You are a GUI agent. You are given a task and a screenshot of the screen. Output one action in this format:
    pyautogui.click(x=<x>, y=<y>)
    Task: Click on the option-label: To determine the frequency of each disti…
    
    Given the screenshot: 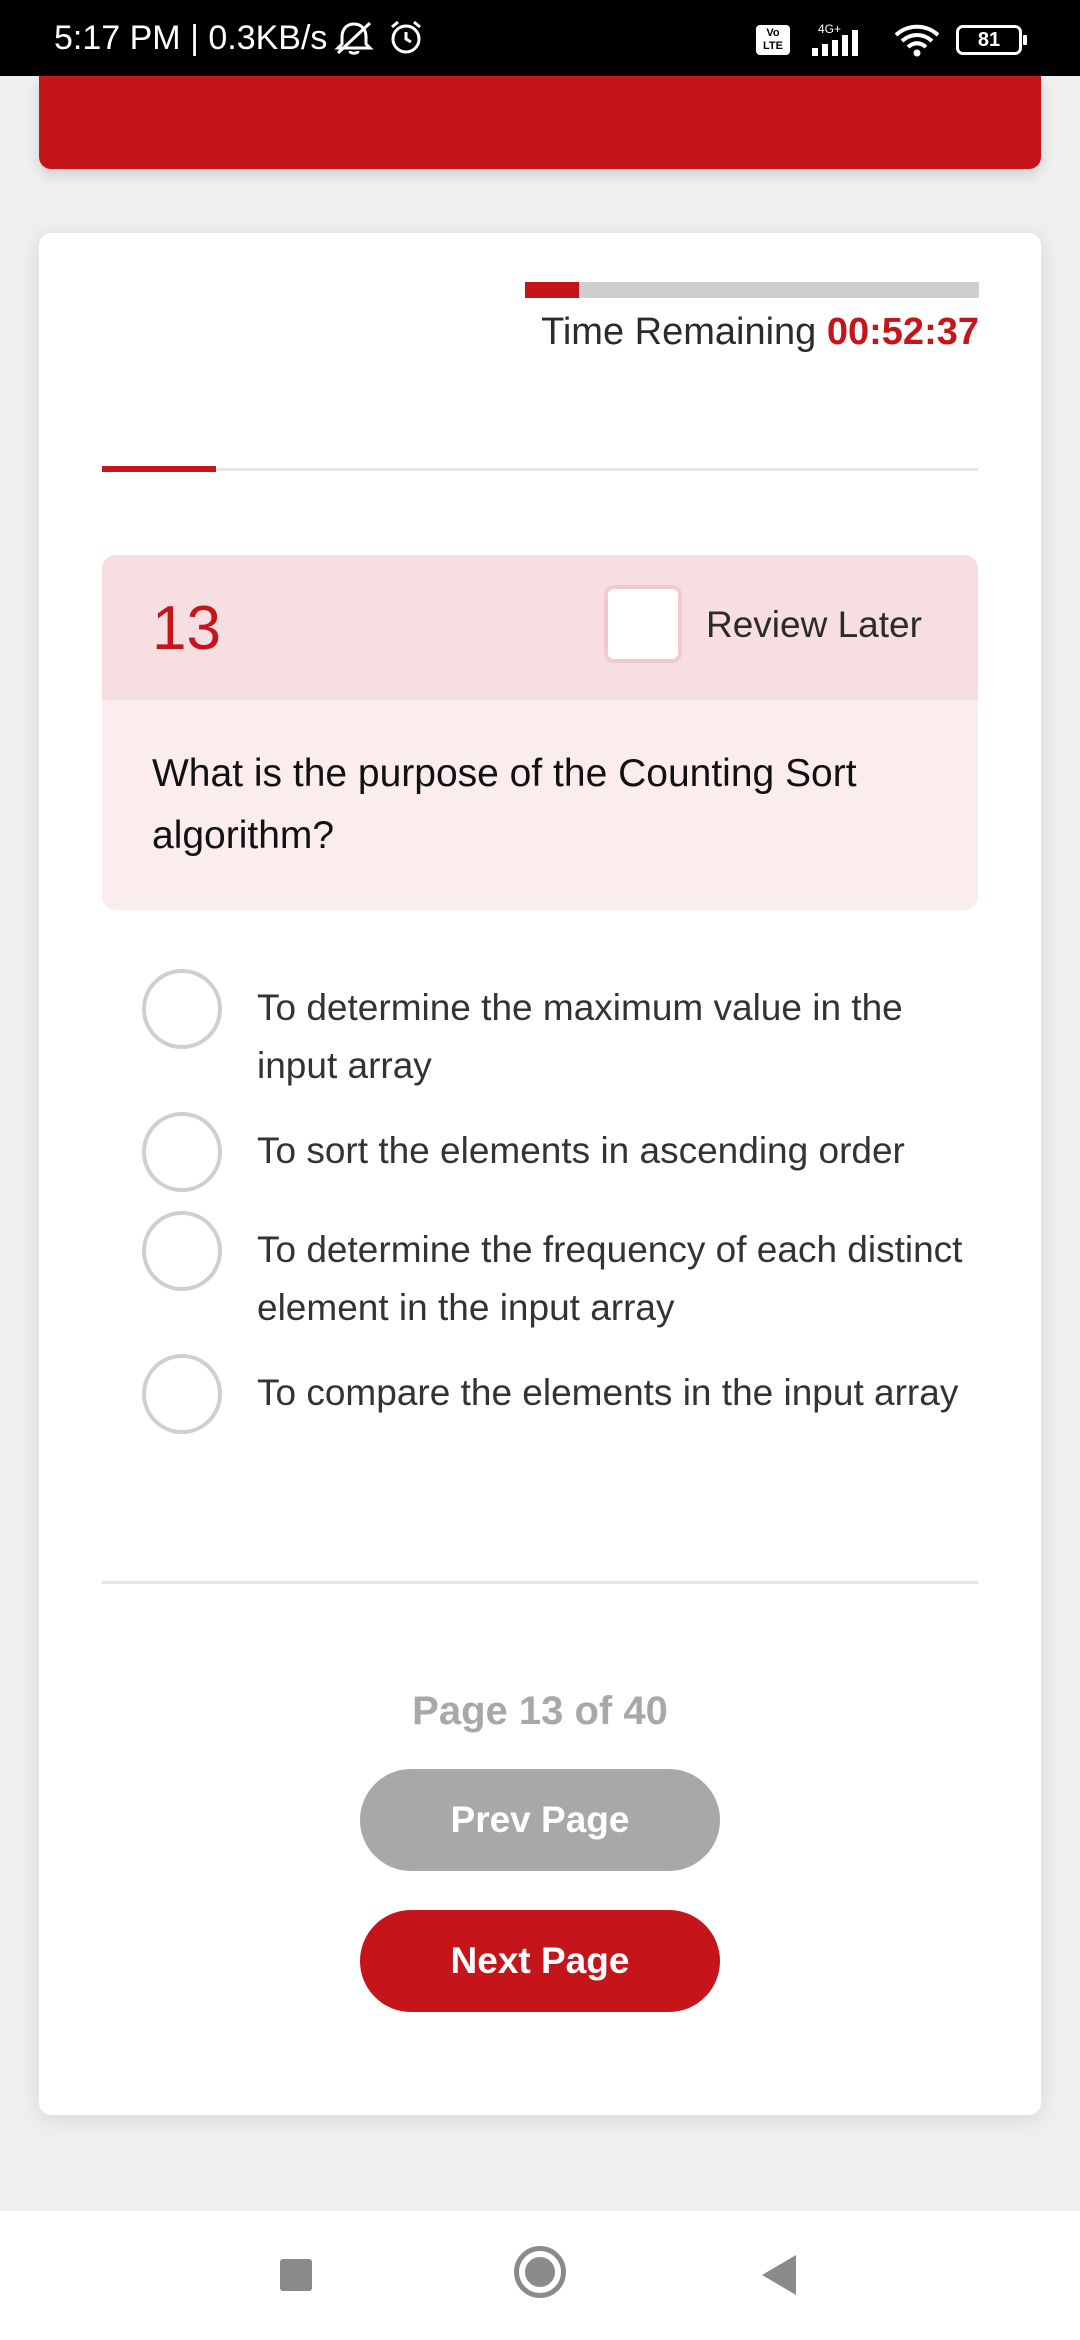 What is the action you would take?
    pyautogui.click(x=614, y=1279)
    